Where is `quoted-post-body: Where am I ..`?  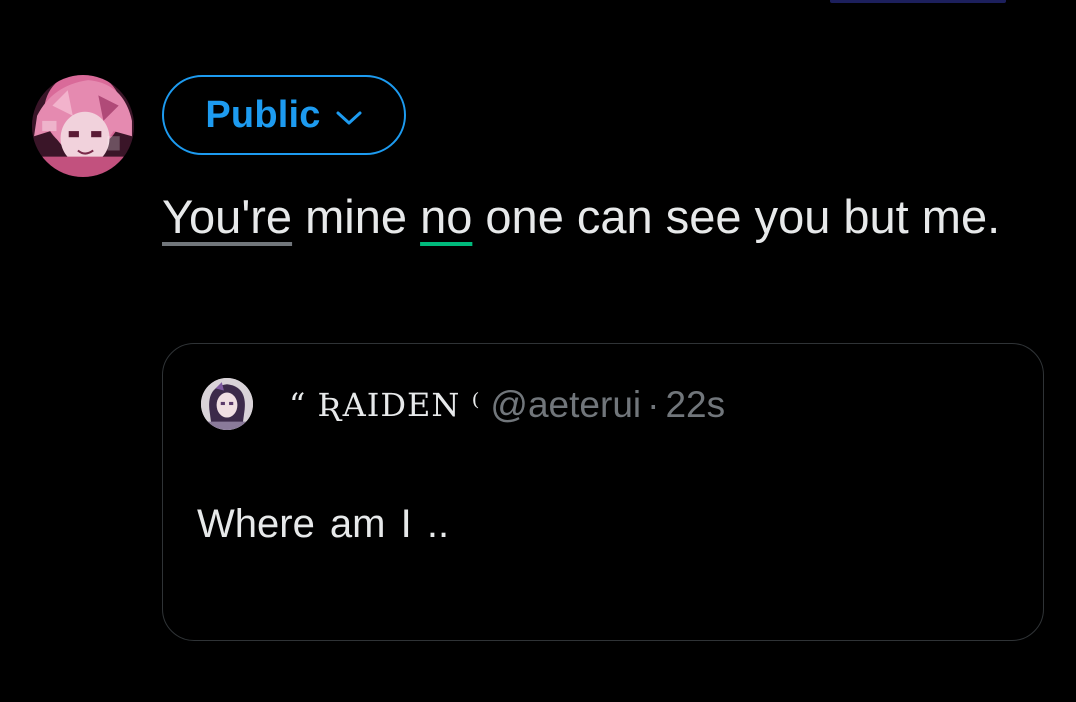 quoted-post-body: Where am I .. is located at coordinates (323, 524).